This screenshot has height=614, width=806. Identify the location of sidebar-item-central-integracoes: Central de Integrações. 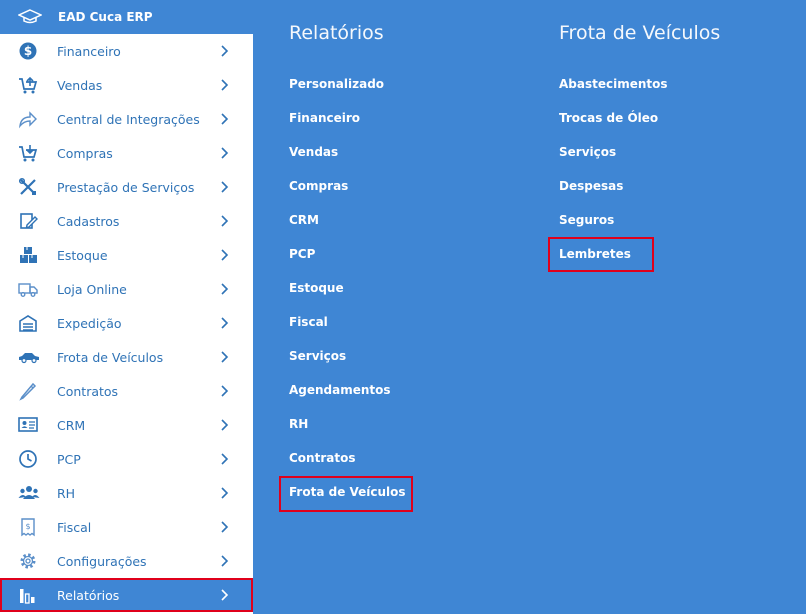
(126, 119).